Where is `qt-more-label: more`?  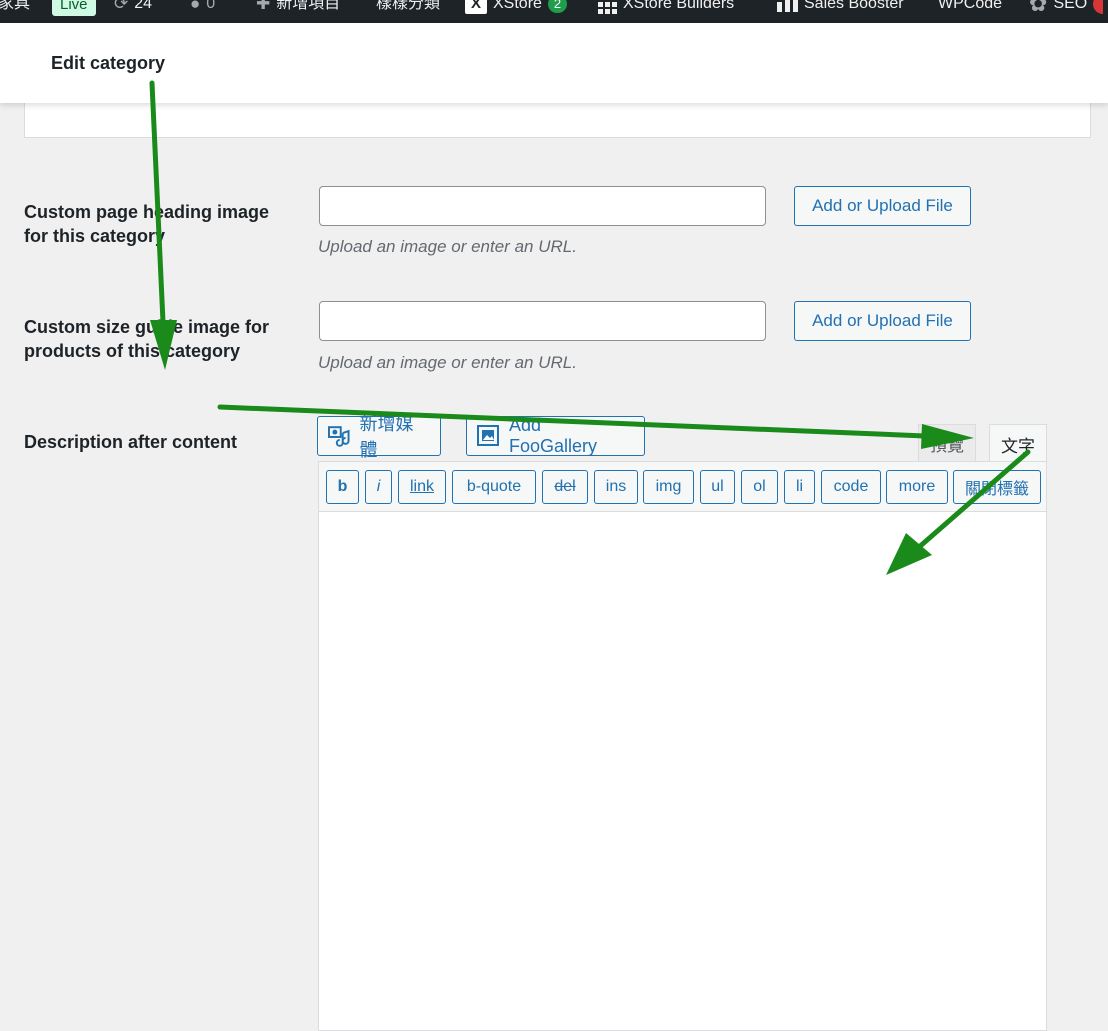
qt-more-label: more is located at coordinates (917, 486).